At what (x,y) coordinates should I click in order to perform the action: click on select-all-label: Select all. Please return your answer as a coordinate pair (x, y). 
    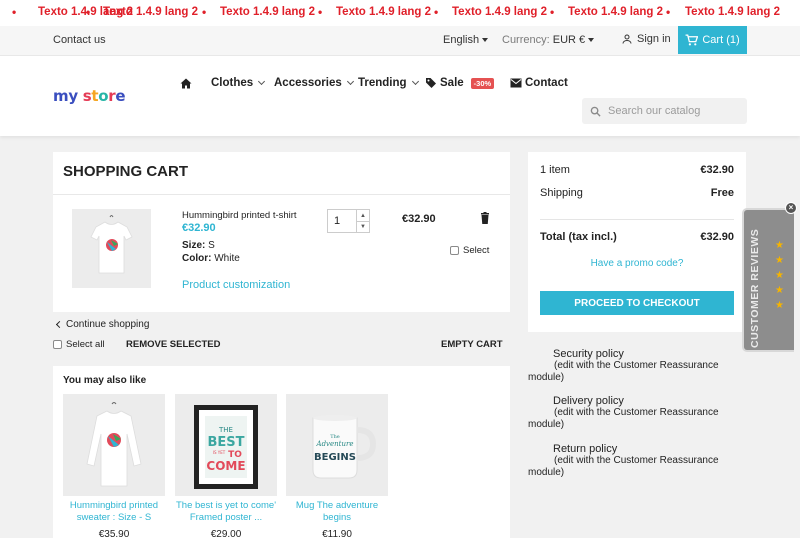
    Looking at the image, I should click on (85, 344).